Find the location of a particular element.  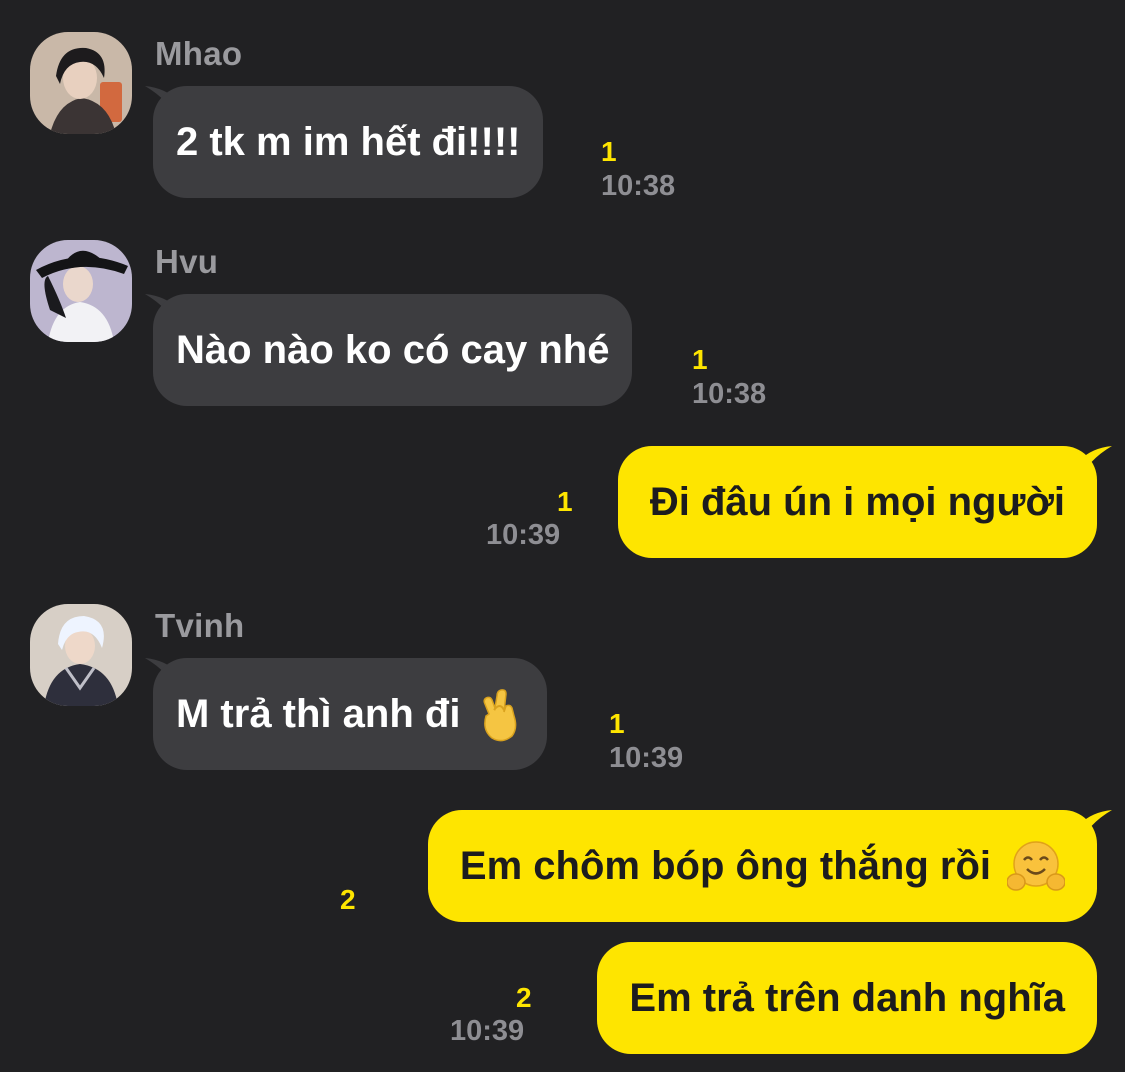

message-text: Em trả trên danh nghĩa is located at coordinates (847, 998).